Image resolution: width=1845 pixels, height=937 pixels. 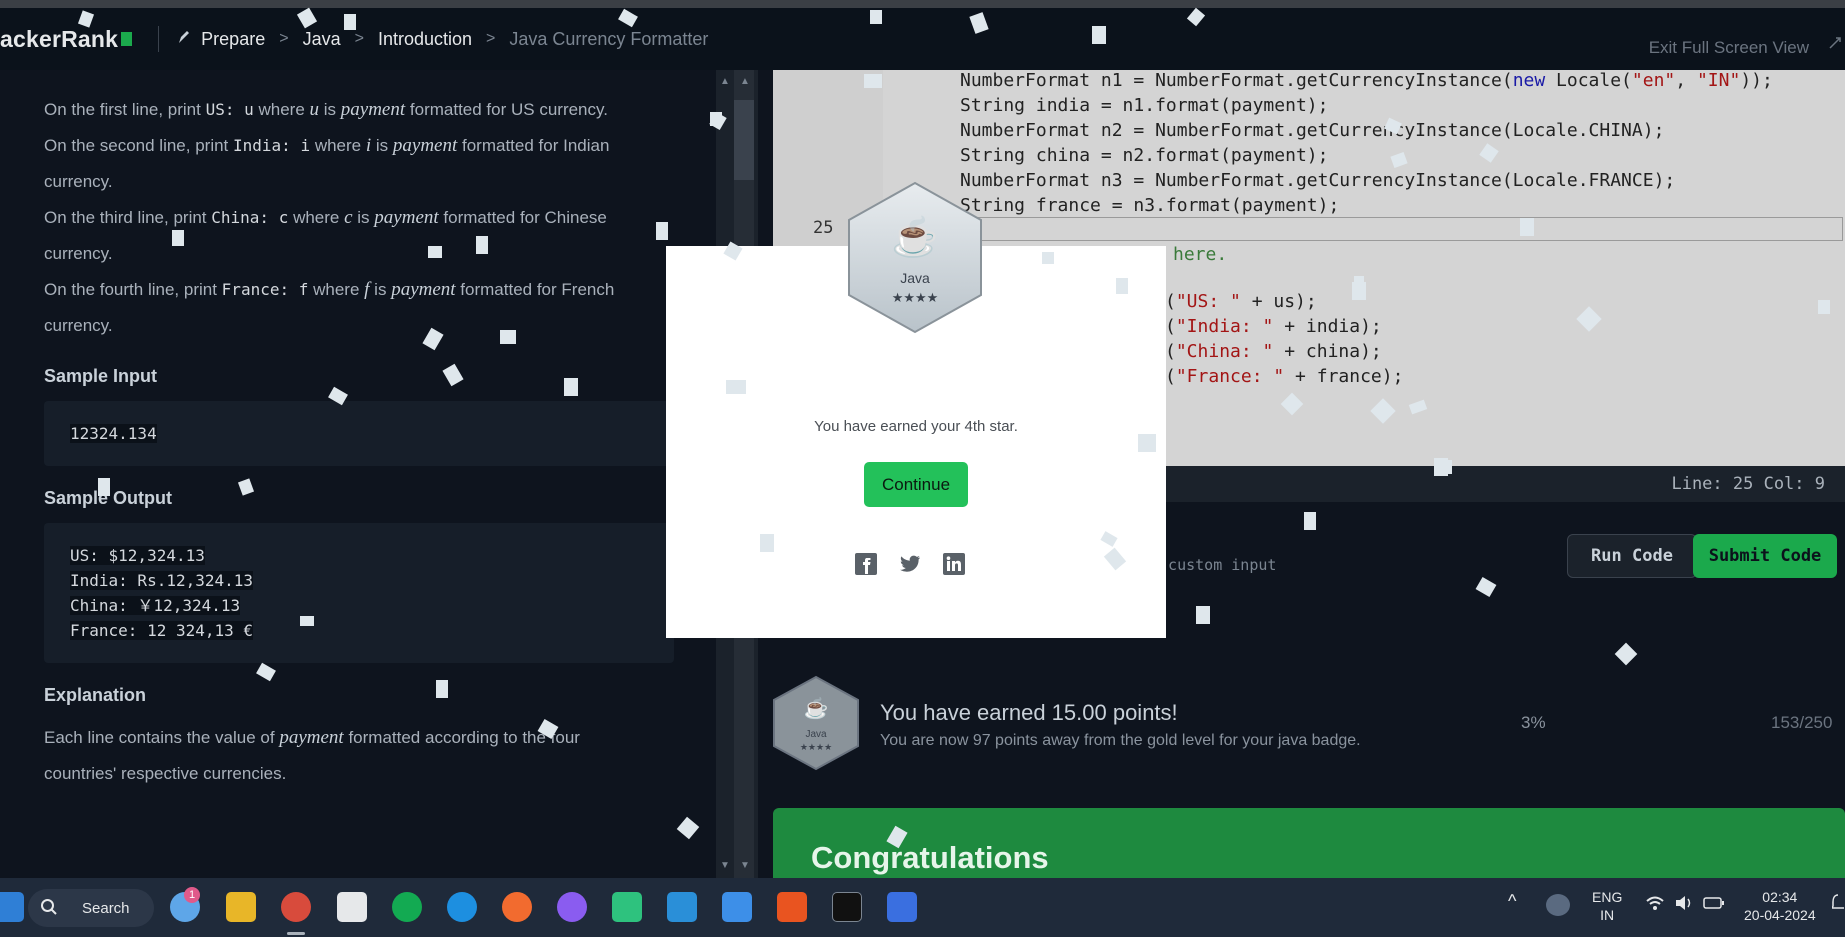 I want to click on submit-code-button: Submit Code, so click(x=1765, y=556).